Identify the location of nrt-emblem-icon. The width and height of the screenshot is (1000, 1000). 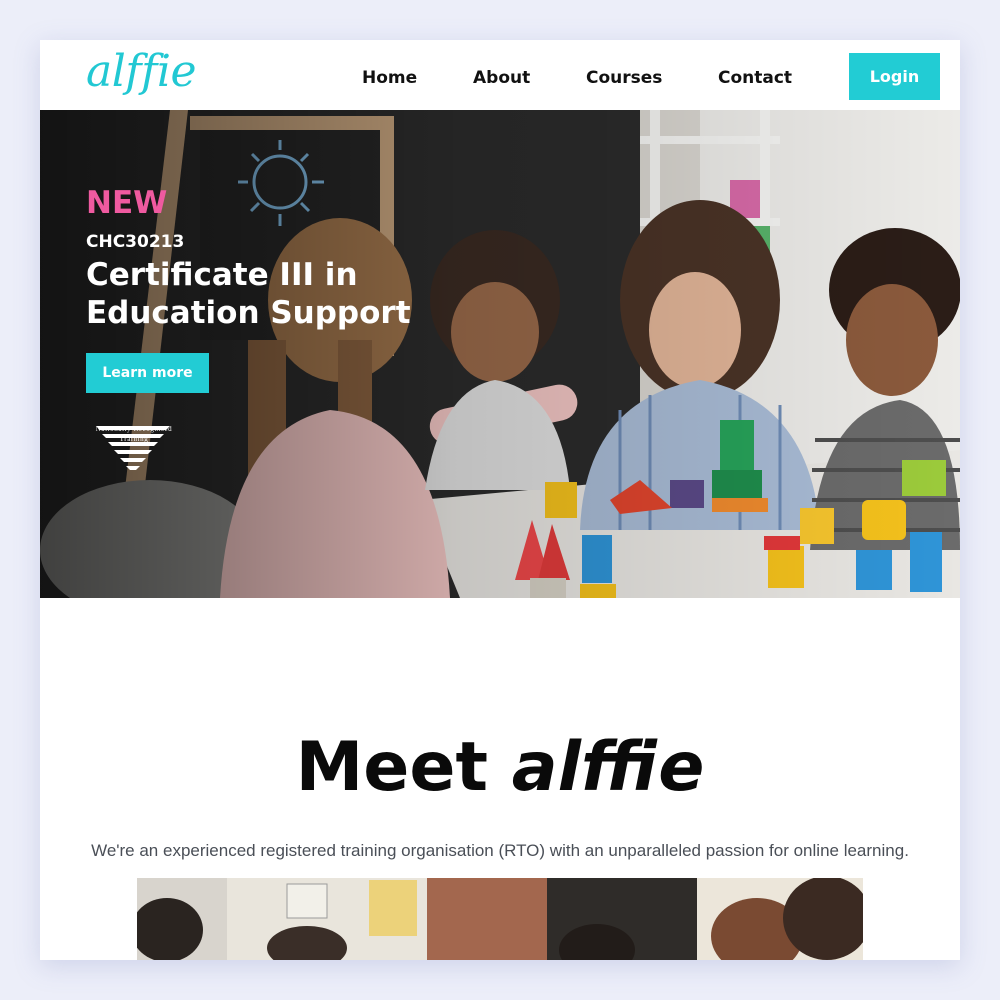
(133, 448).